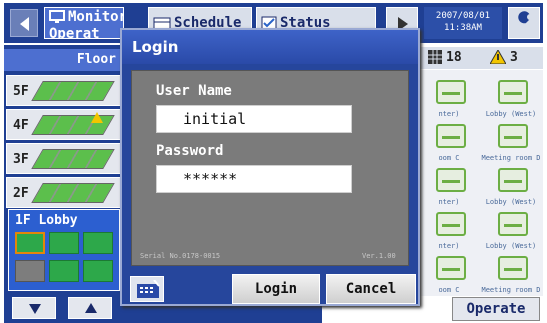  Describe the element at coordinates (74, 32) in the screenshot. I see `tab-monitor-label-2: Operat` at that location.